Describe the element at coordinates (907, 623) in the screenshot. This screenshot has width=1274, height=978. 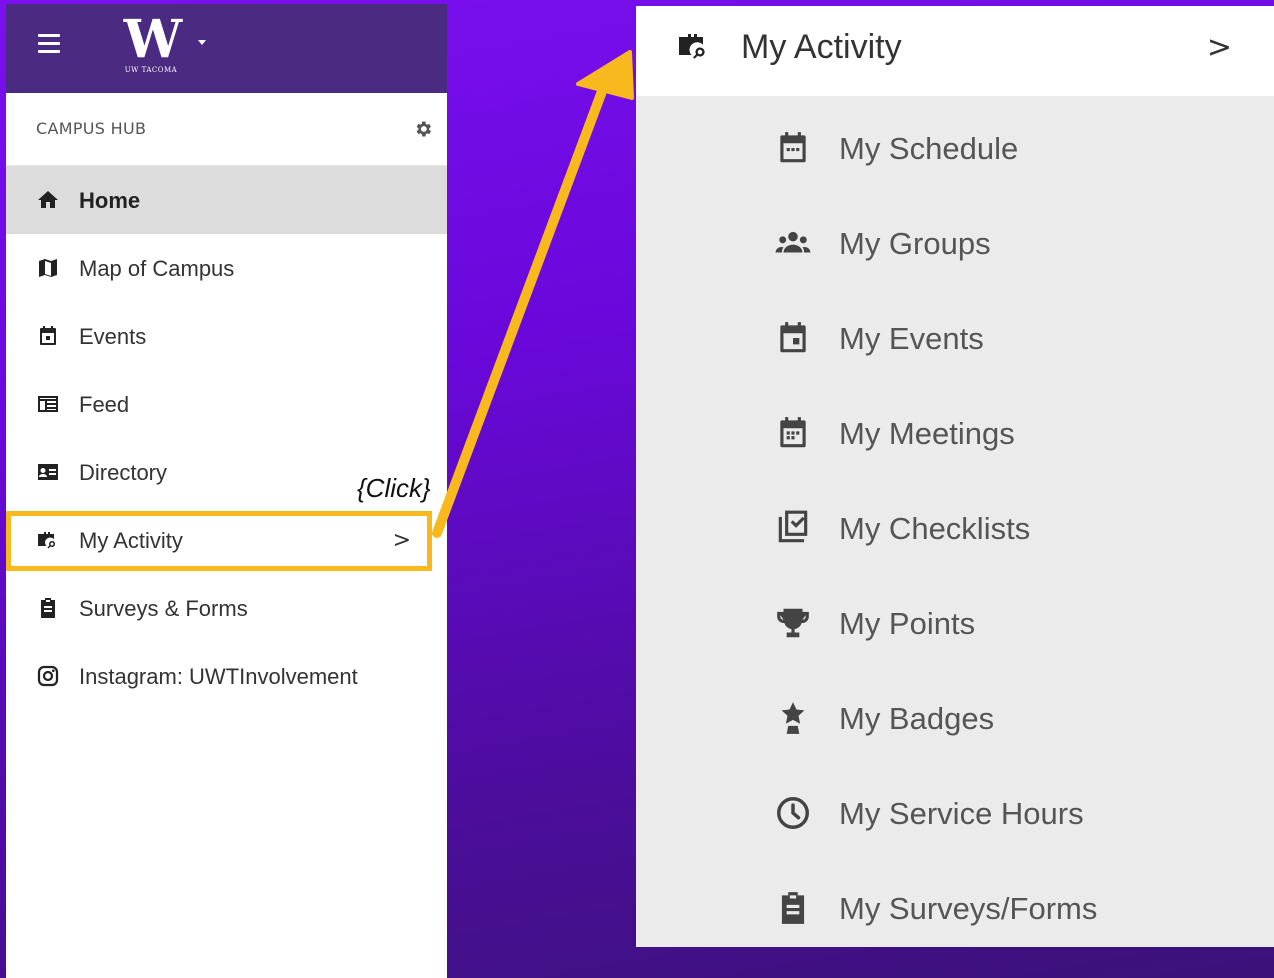
I see `submenu-item-label: My Points` at that location.